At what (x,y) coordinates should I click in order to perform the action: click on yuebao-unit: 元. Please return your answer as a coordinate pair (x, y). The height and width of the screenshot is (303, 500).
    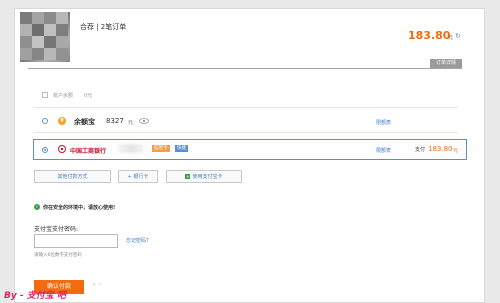
    Looking at the image, I should click on (131, 123).